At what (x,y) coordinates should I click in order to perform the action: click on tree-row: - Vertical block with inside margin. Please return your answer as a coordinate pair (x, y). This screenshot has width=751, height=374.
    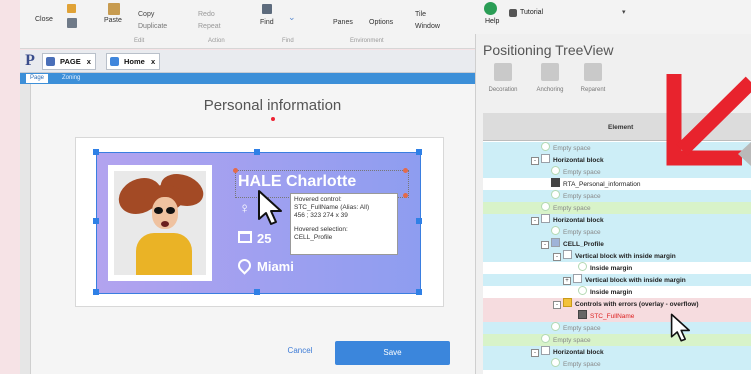
    Looking at the image, I should click on (617, 256).